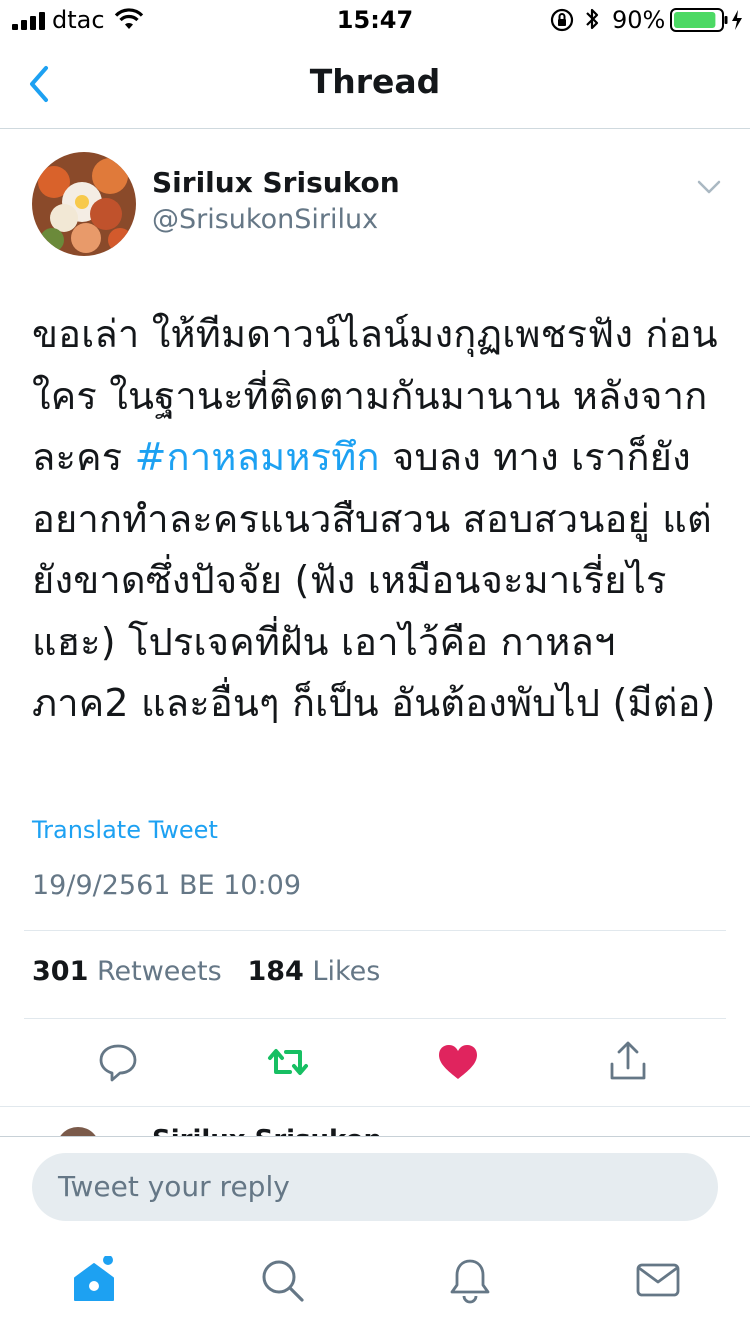  Describe the element at coordinates (709, 187) in the screenshot. I see `chevron-down-icon` at that location.